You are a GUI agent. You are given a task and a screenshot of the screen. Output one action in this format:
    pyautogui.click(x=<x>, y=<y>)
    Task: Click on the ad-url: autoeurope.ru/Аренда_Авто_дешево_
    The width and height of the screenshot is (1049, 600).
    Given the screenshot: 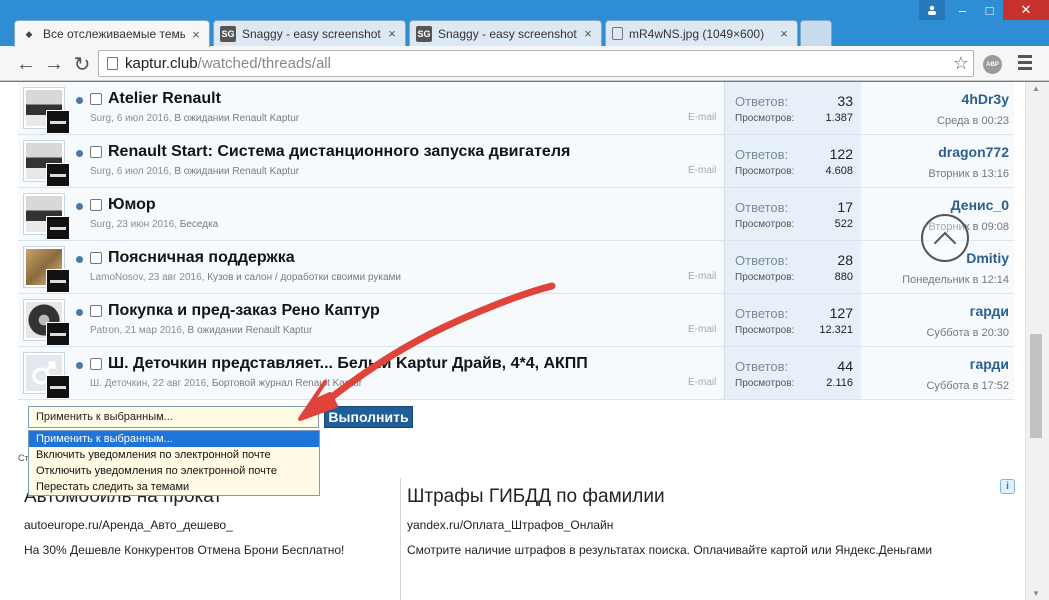 What is the action you would take?
    pyautogui.click(x=128, y=525)
    